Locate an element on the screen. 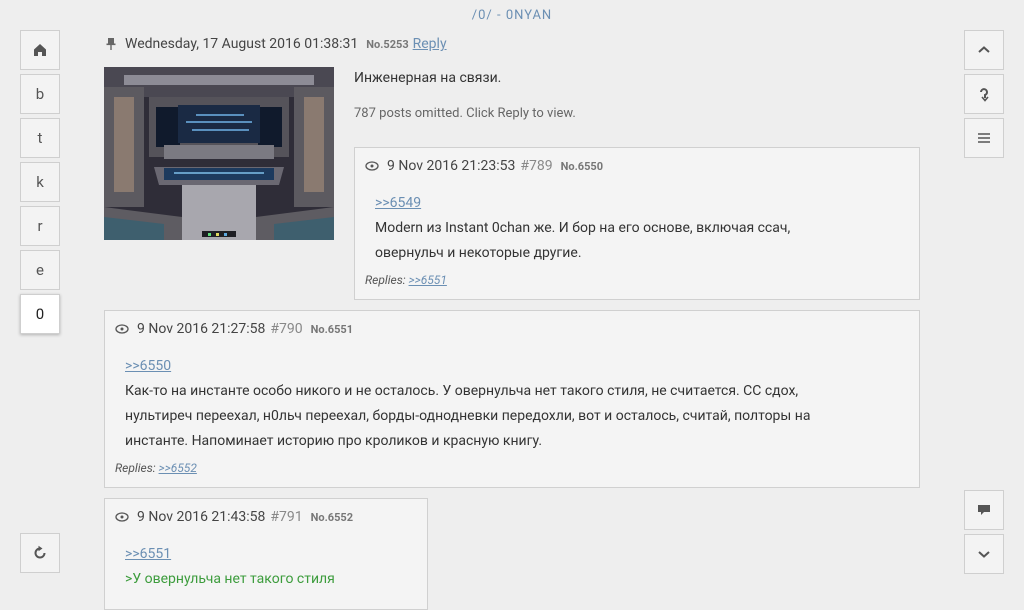 Image resolution: width=1024 pixels, height=610 pixels. scroll-bottom-button is located at coordinates (984, 554).